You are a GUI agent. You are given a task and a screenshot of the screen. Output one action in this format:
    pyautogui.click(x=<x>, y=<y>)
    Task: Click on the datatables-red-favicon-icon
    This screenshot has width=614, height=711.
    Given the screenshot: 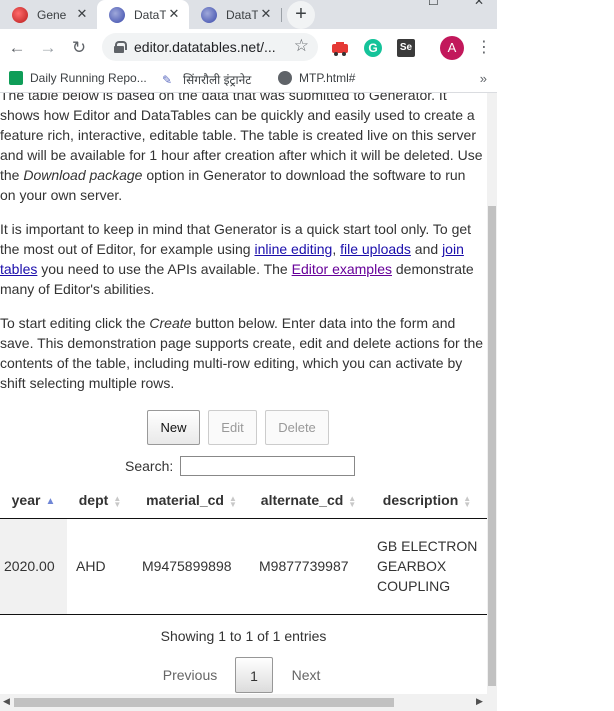 What is the action you would take?
    pyautogui.click(x=20, y=14)
    